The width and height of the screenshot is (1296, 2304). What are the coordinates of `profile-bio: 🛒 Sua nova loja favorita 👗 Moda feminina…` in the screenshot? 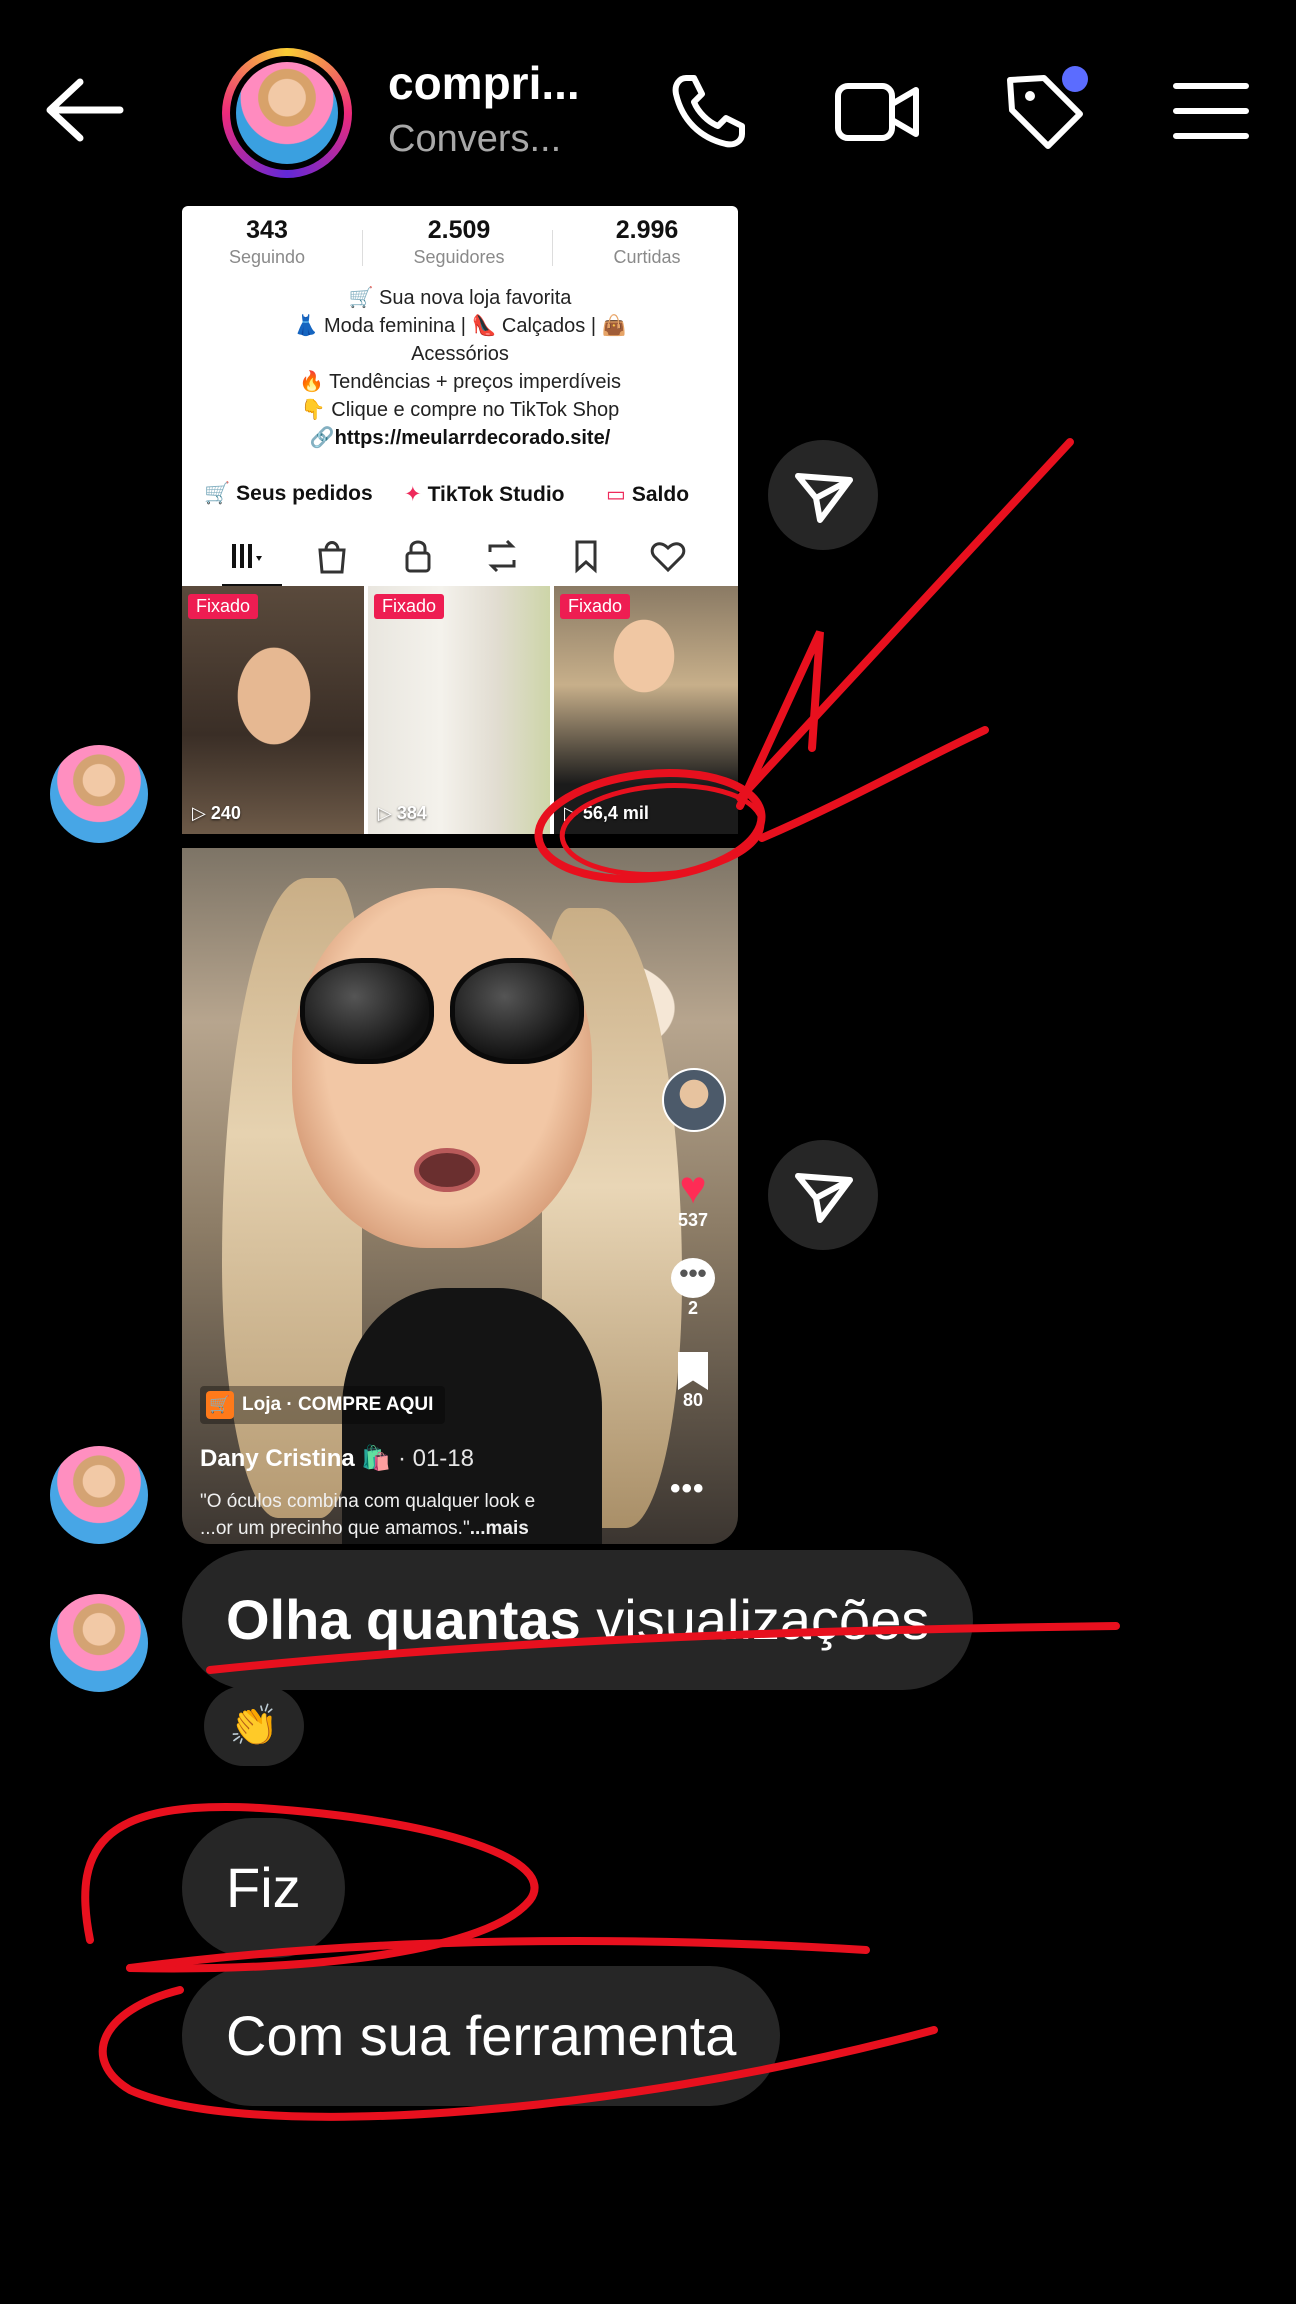 It's located at (460, 368).